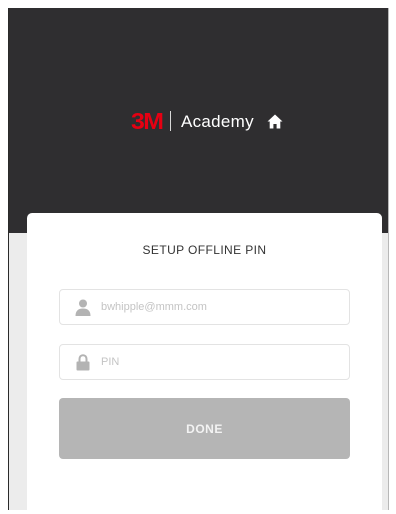 This screenshot has width=396, height=514. What do you see at coordinates (217, 121) in the screenshot?
I see `brand-name: Academy` at bounding box center [217, 121].